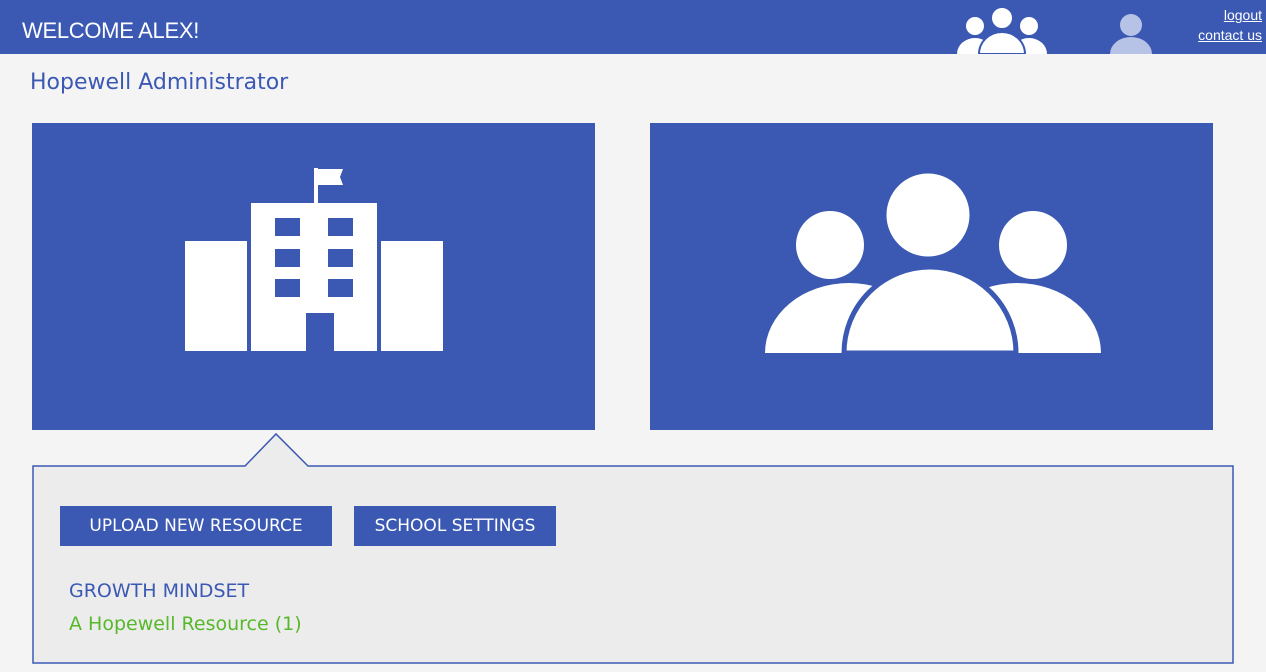 This screenshot has height=672, width=1266. I want to click on school-settings-button: SCHOOL SETTINGS, so click(455, 526).